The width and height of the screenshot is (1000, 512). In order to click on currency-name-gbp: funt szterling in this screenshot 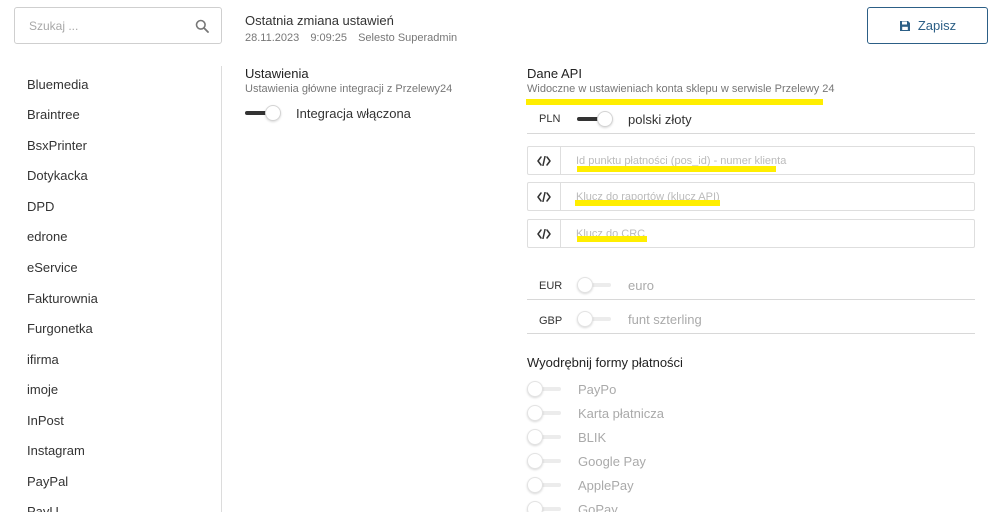, I will do `click(665, 319)`.